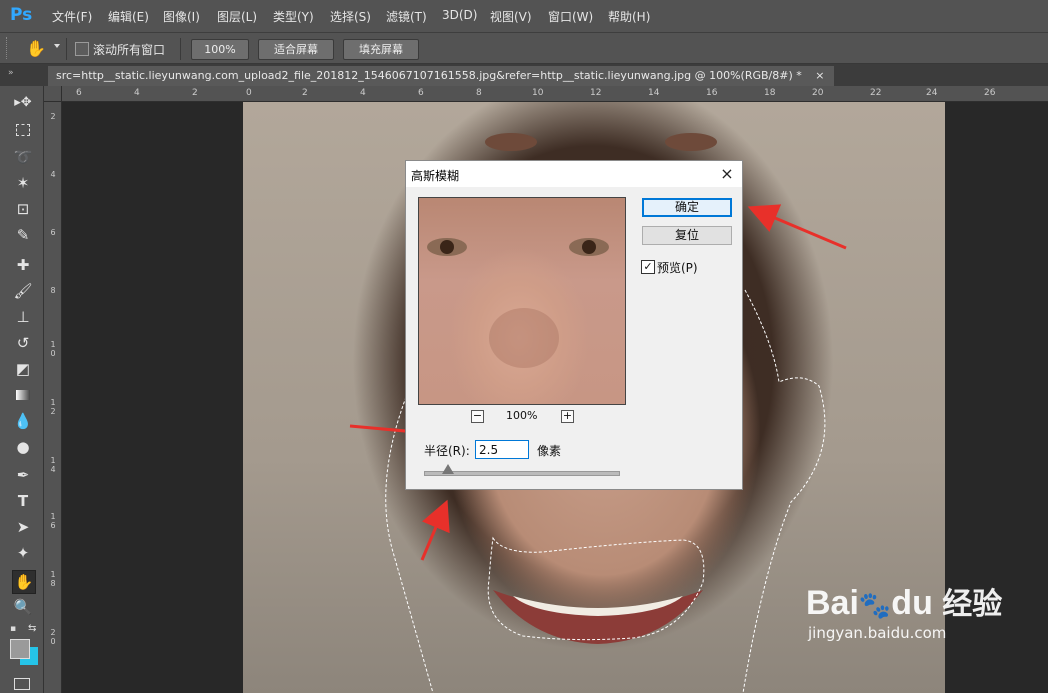 The image size is (1048, 693). I want to click on preview-eye-right, so click(589, 247).